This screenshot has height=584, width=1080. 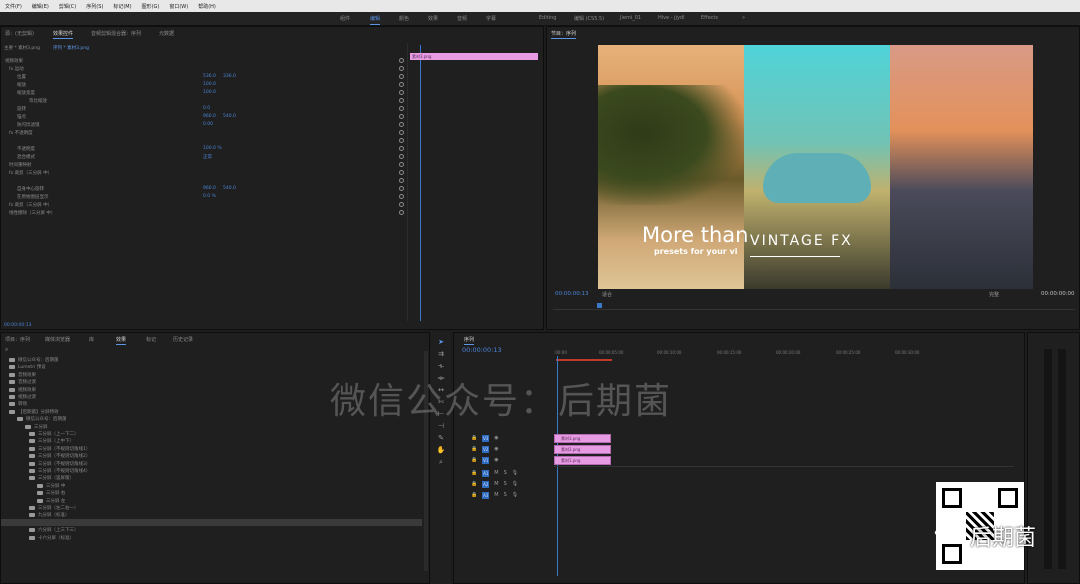 What do you see at coordinates (491, 18) in the screenshot?
I see `workspace-tab: 字幕` at bounding box center [491, 18].